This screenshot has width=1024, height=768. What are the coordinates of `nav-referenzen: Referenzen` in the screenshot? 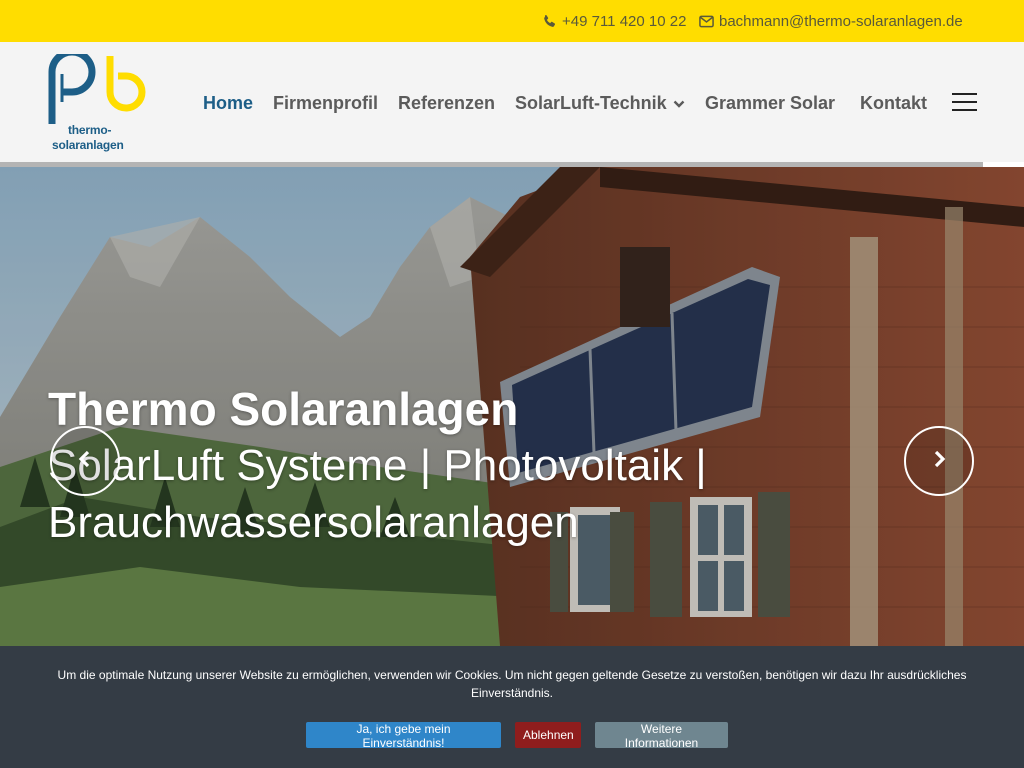 It's located at (446, 103).